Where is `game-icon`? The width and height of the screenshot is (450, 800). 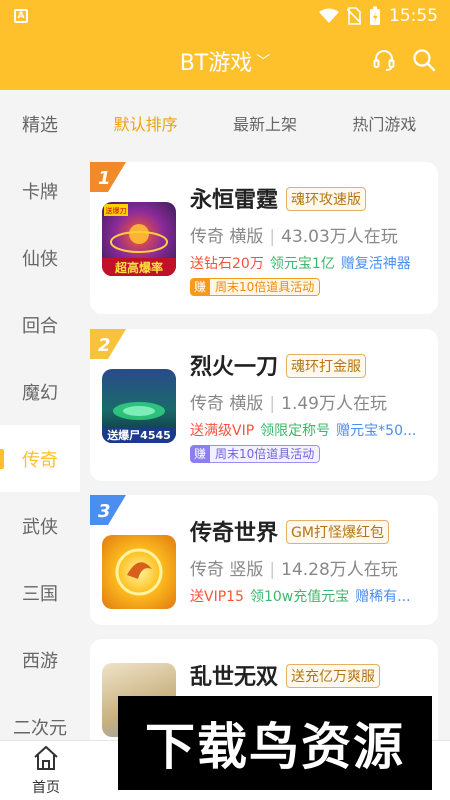
game-icon is located at coordinates (139, 572).